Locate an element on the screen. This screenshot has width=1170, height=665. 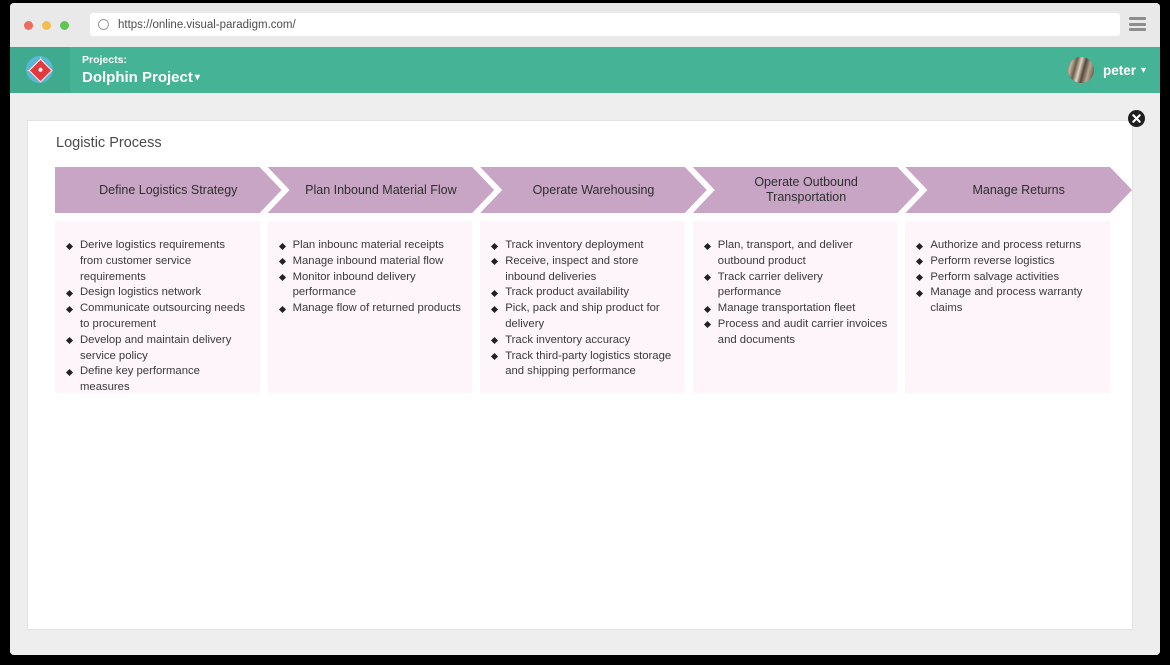
reload-icon is located at coordinates (103, 24).